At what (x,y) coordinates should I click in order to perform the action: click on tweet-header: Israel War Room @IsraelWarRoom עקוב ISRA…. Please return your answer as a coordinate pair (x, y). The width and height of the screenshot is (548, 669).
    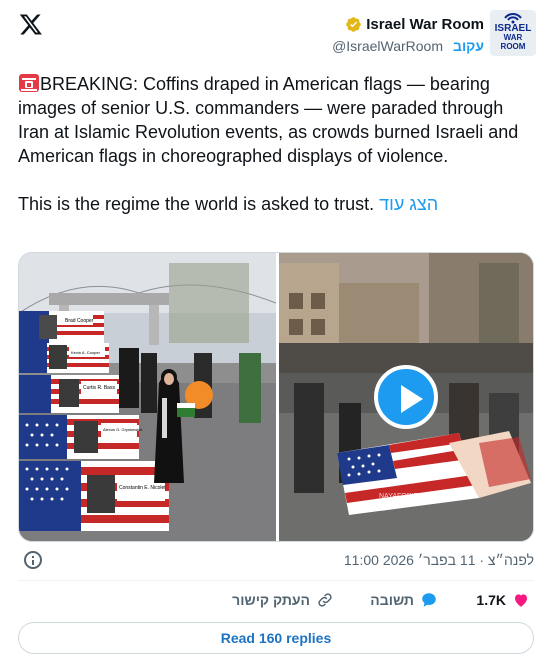
    Looking at the image, I should click on (274, 30).